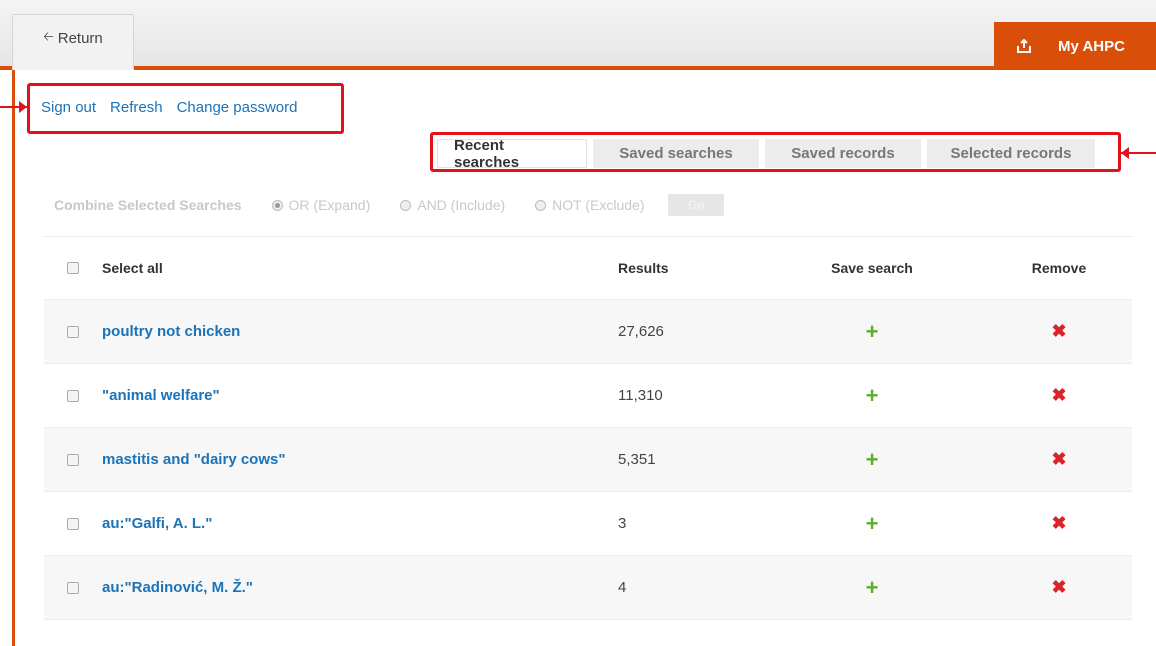 This screenshot has height=646, width=1156. What do you see at coordinates (641, 331) in the screenshot?
I see `result-count: 27,626` at bounding box center [641, 331].